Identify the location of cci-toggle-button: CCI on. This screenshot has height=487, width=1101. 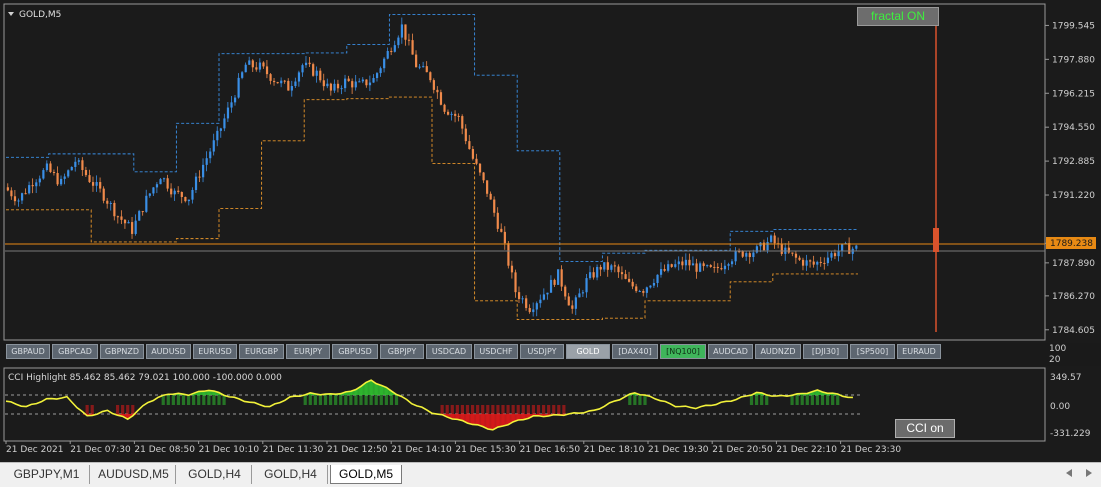
(925, 428).